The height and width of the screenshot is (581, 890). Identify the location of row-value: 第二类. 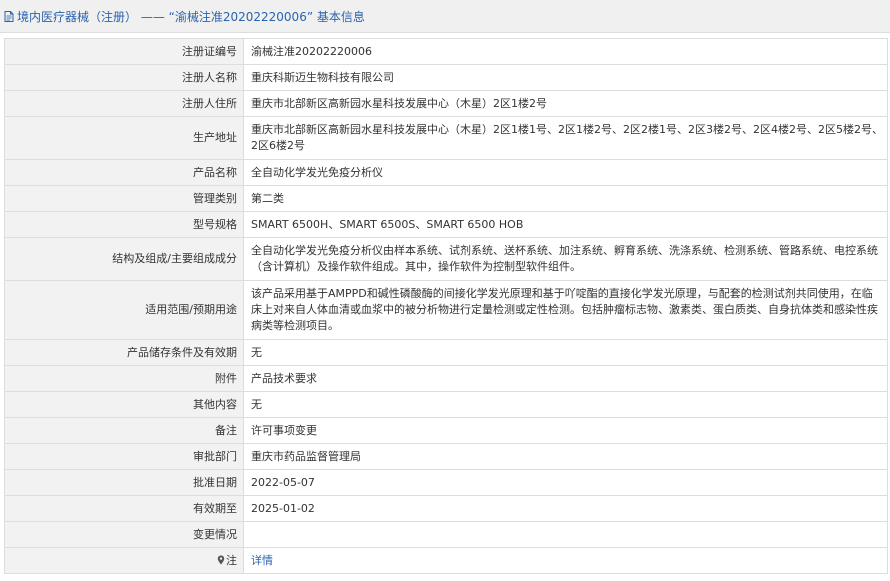
(565, 198).